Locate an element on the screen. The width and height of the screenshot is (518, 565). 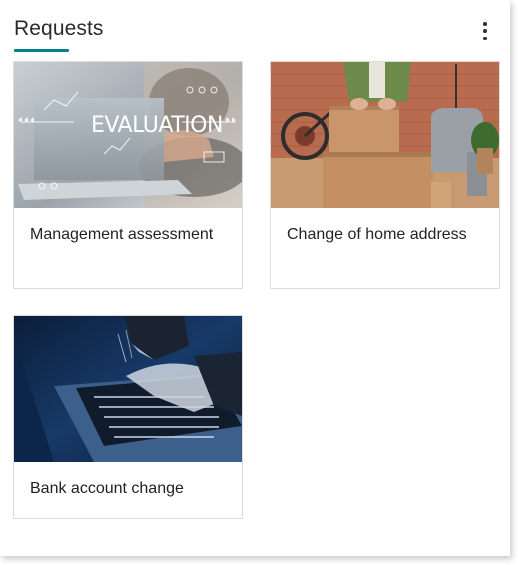
page-title: Requests is located at coordinates (59, 28).